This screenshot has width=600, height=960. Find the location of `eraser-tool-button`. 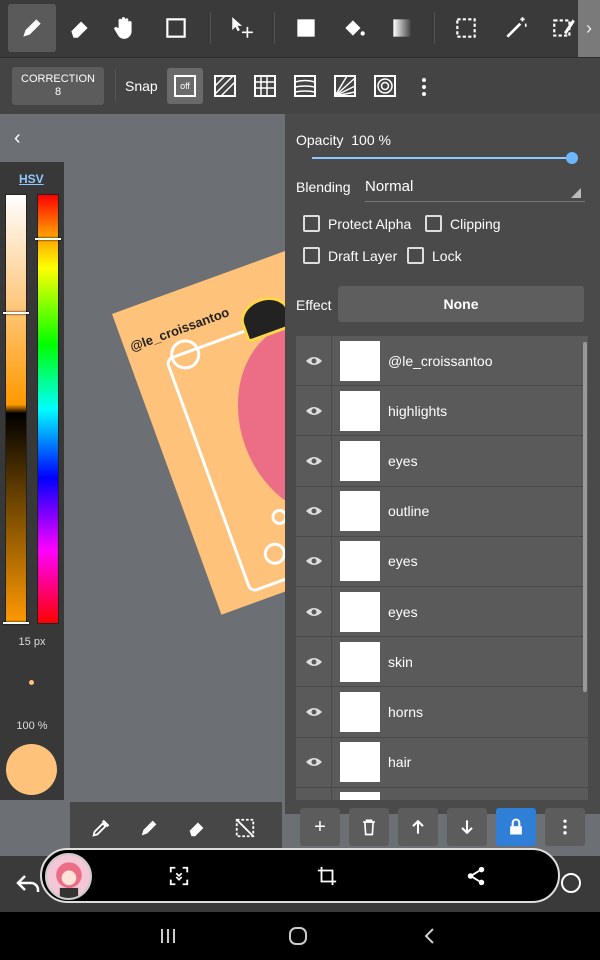

eraser-tool-button is located at coordinates (80, 28).